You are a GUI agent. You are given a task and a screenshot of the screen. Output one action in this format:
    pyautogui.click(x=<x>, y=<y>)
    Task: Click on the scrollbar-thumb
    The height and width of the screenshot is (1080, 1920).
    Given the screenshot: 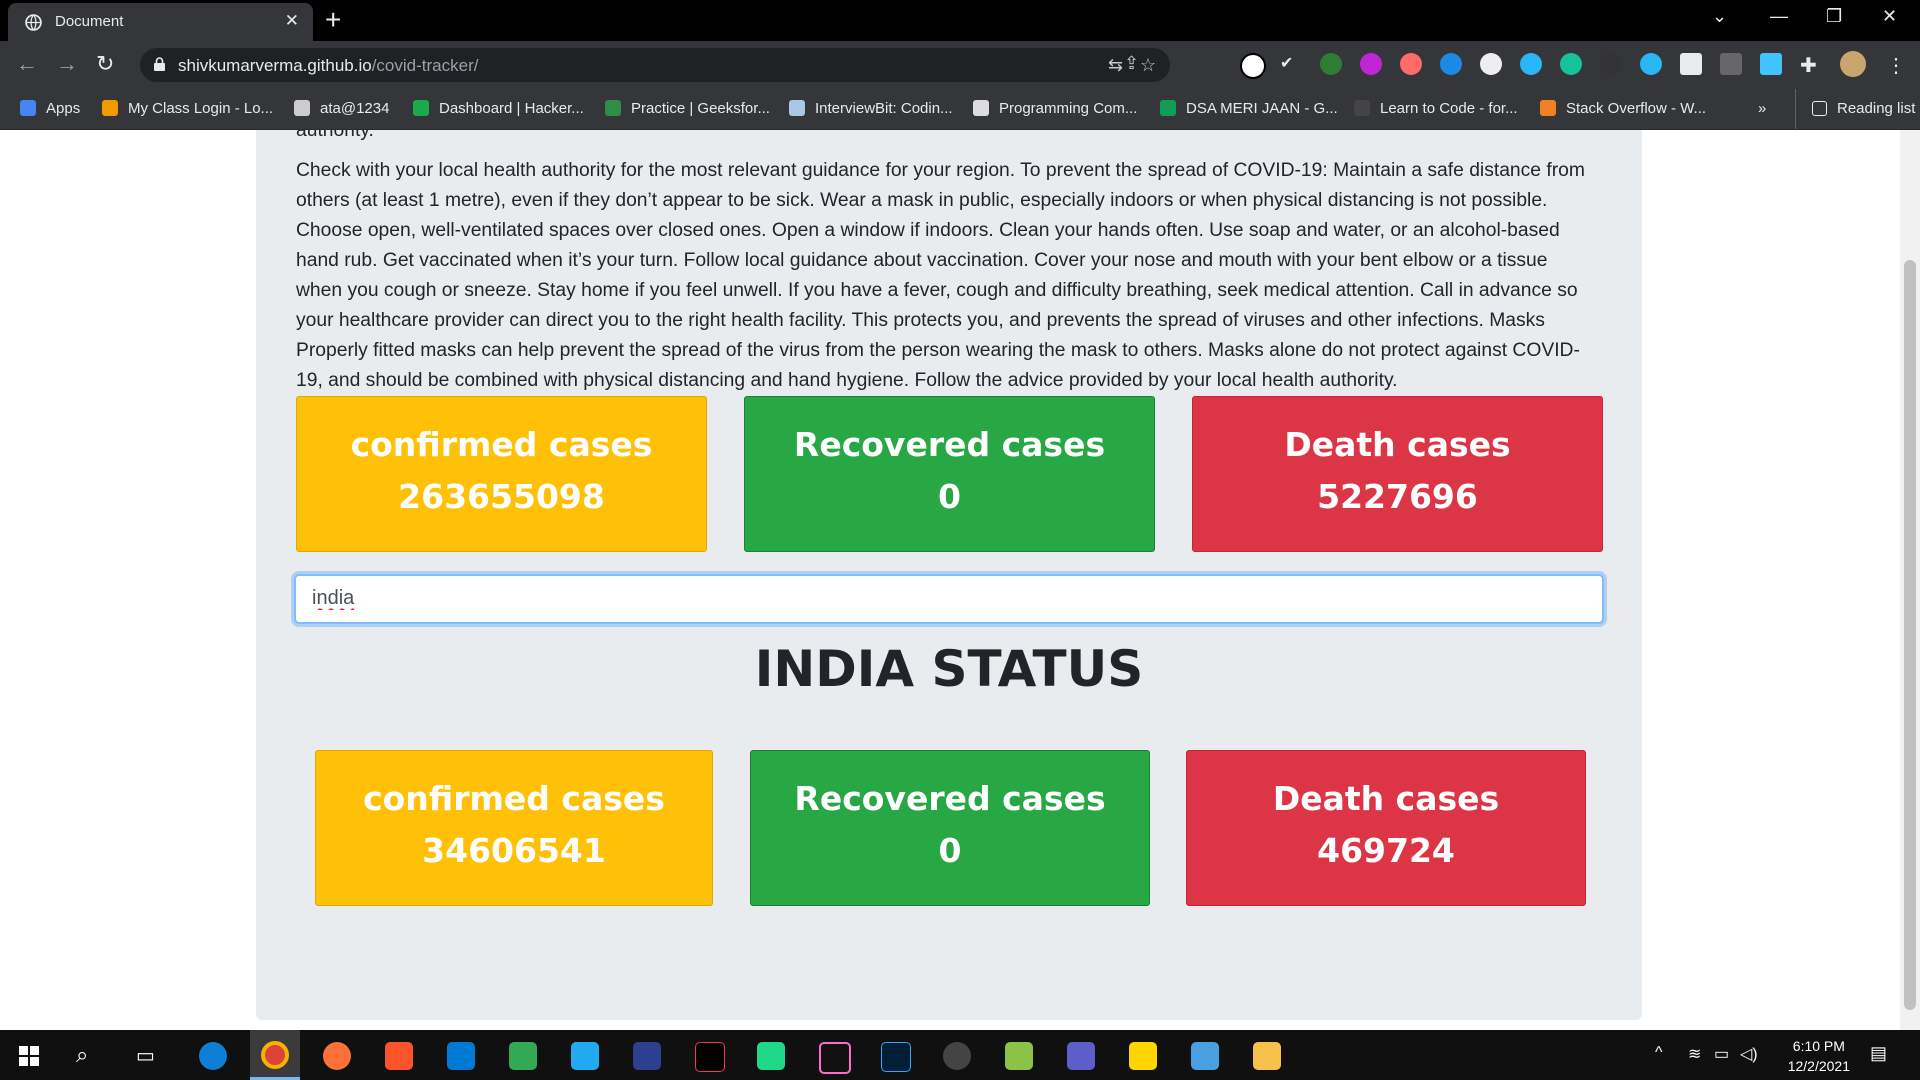 What is the action you would take?
    pyautogui.click(x=1910, y=635)
    